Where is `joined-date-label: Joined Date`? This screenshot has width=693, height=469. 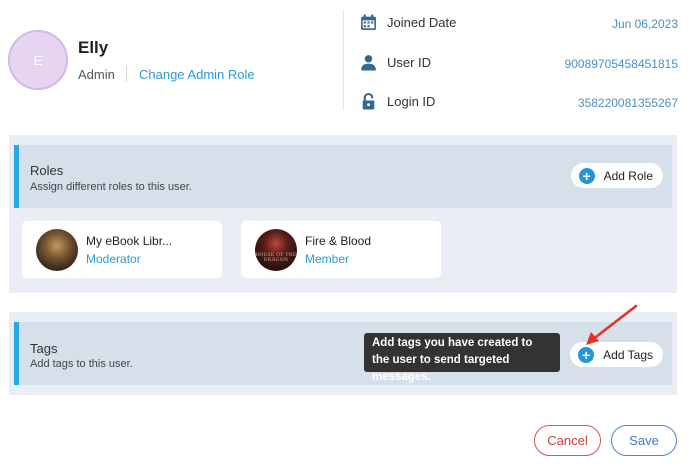
joined-date-label: Joined Date is located at coordinates (422, 22).